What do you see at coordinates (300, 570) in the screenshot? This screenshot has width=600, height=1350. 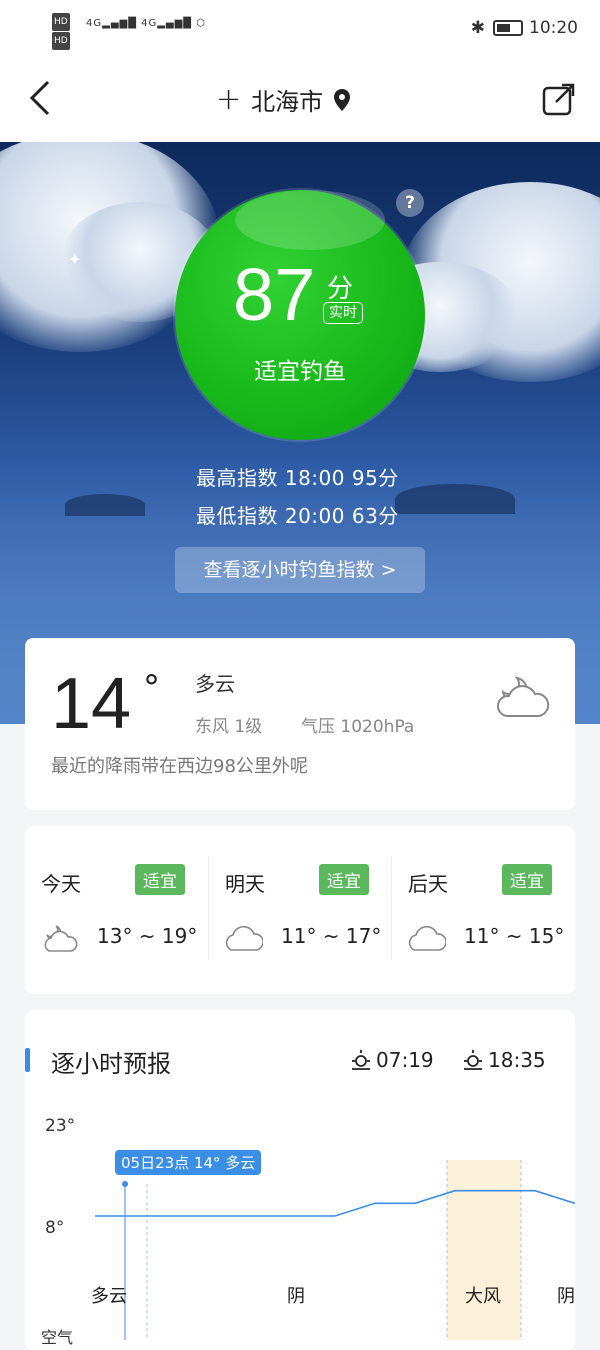 I see `hourly-fishing-index-button: 查看逐小时钓鱼指数 >` at bounding box center [300, 570].